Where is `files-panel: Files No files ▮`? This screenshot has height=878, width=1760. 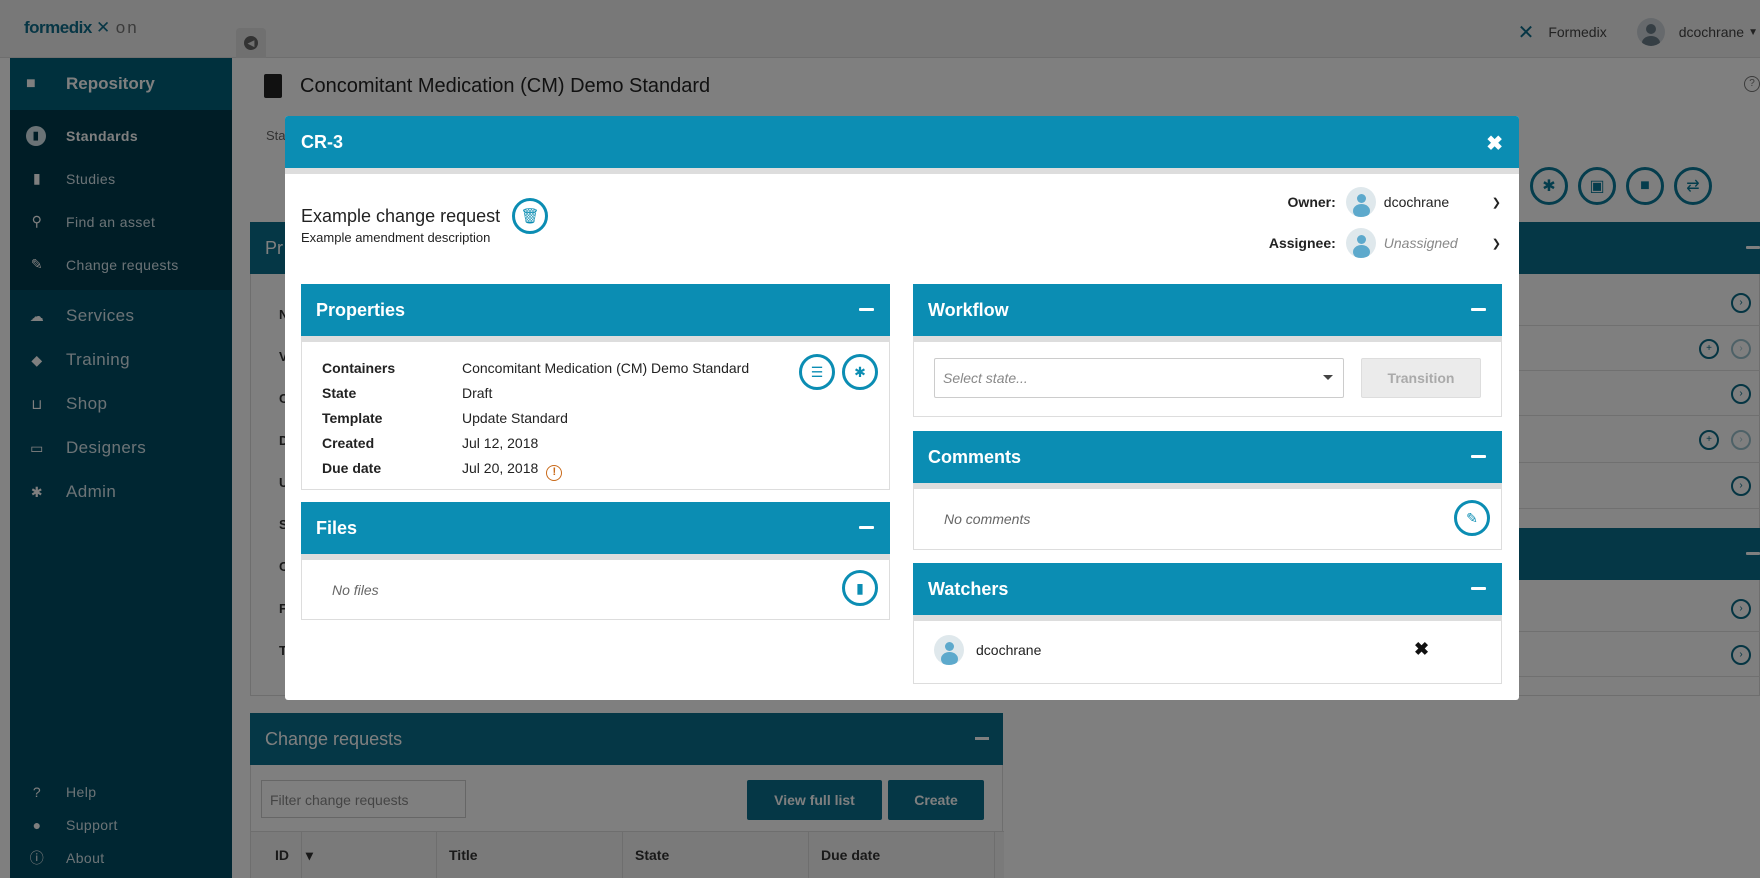
files-panel: Files No files ▮ is located at coordinates (595, 561).